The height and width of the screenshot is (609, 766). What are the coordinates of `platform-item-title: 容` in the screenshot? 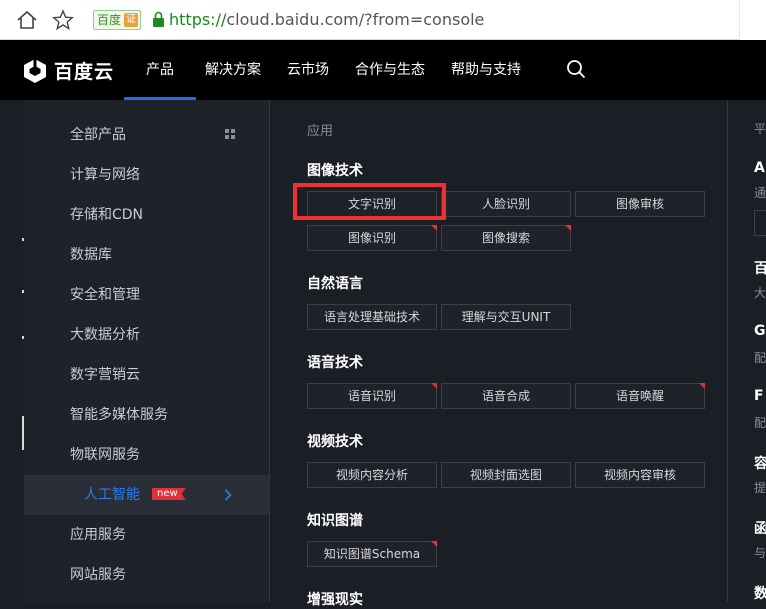 It's located at (760, 463).